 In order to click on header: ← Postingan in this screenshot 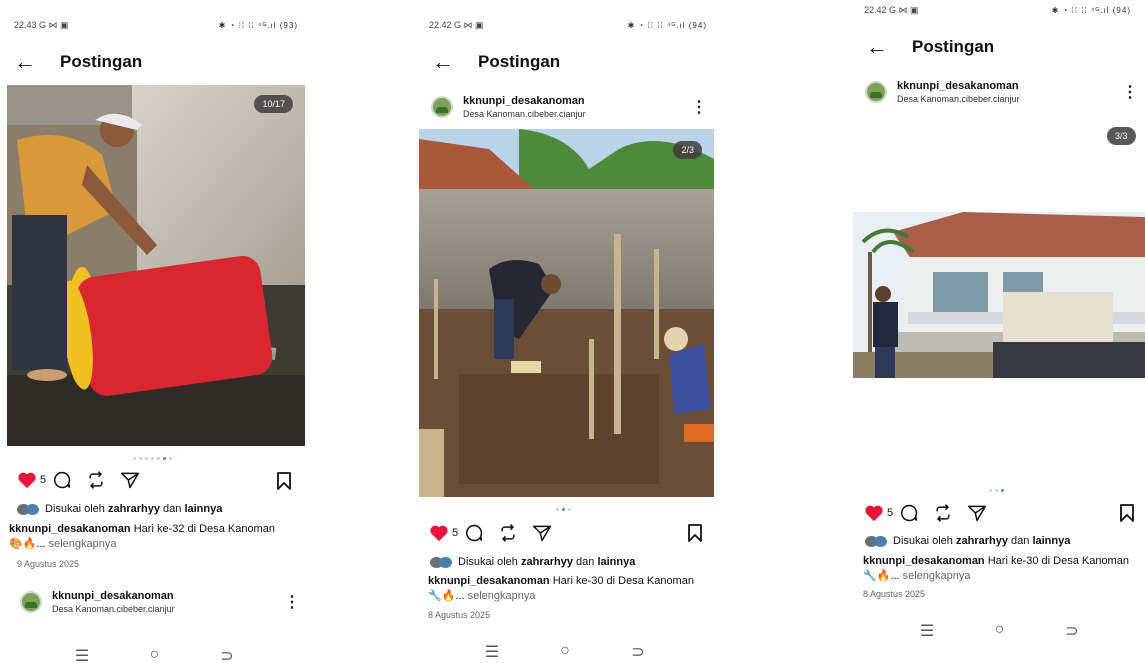, I will do `click(496, 62)`.